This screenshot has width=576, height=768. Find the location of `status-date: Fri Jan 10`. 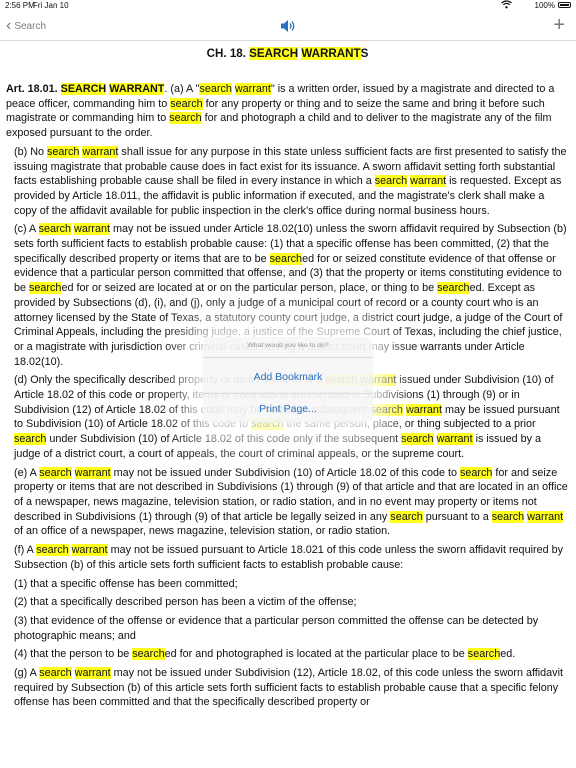

status-date: Fri Jan 10 is located at coordinates (51, 5).